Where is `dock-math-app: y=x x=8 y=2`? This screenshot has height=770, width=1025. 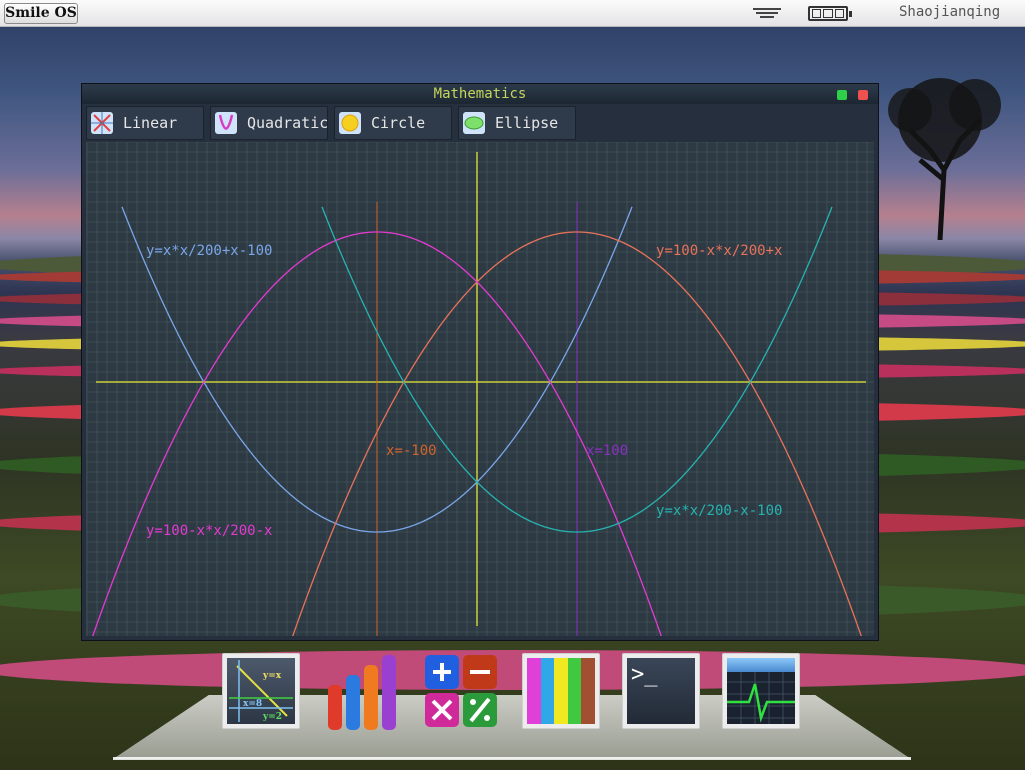 dock-math-app: y=x x=8 y=2 is located at coordinates (262, 692).